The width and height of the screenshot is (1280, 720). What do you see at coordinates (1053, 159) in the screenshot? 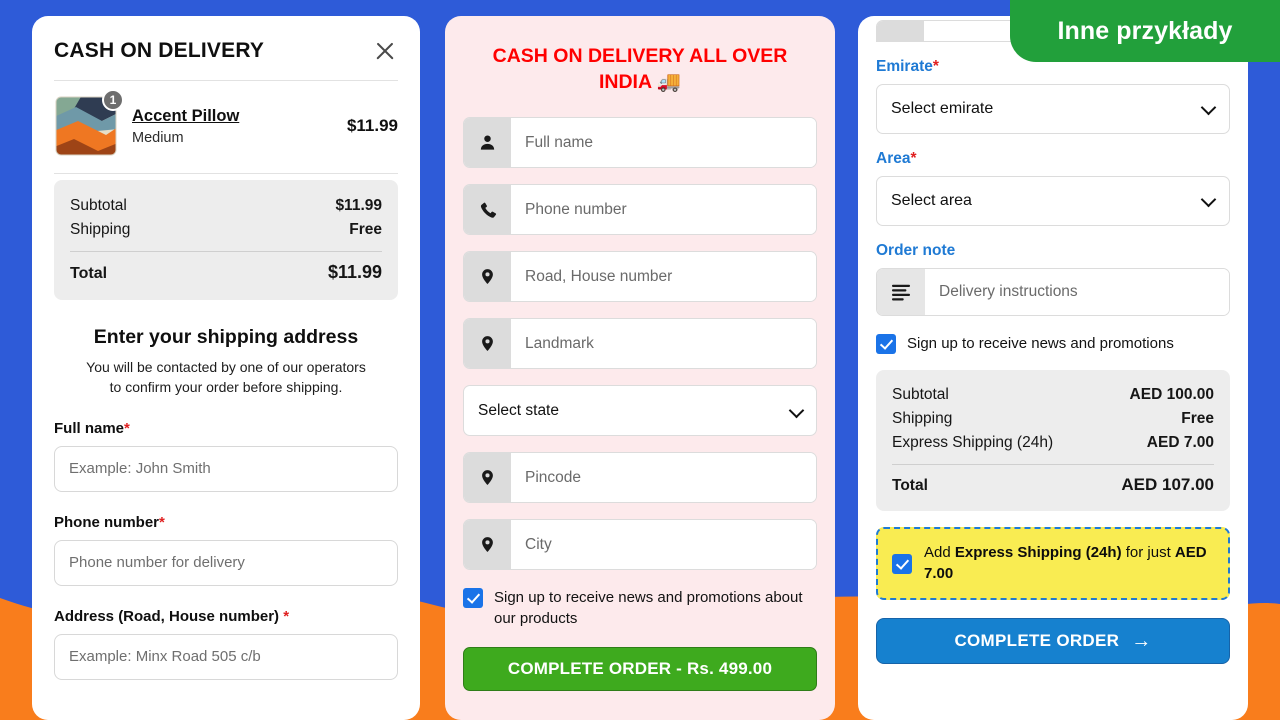
I see `label-area: Area*` at bounding box center [1053, 159].